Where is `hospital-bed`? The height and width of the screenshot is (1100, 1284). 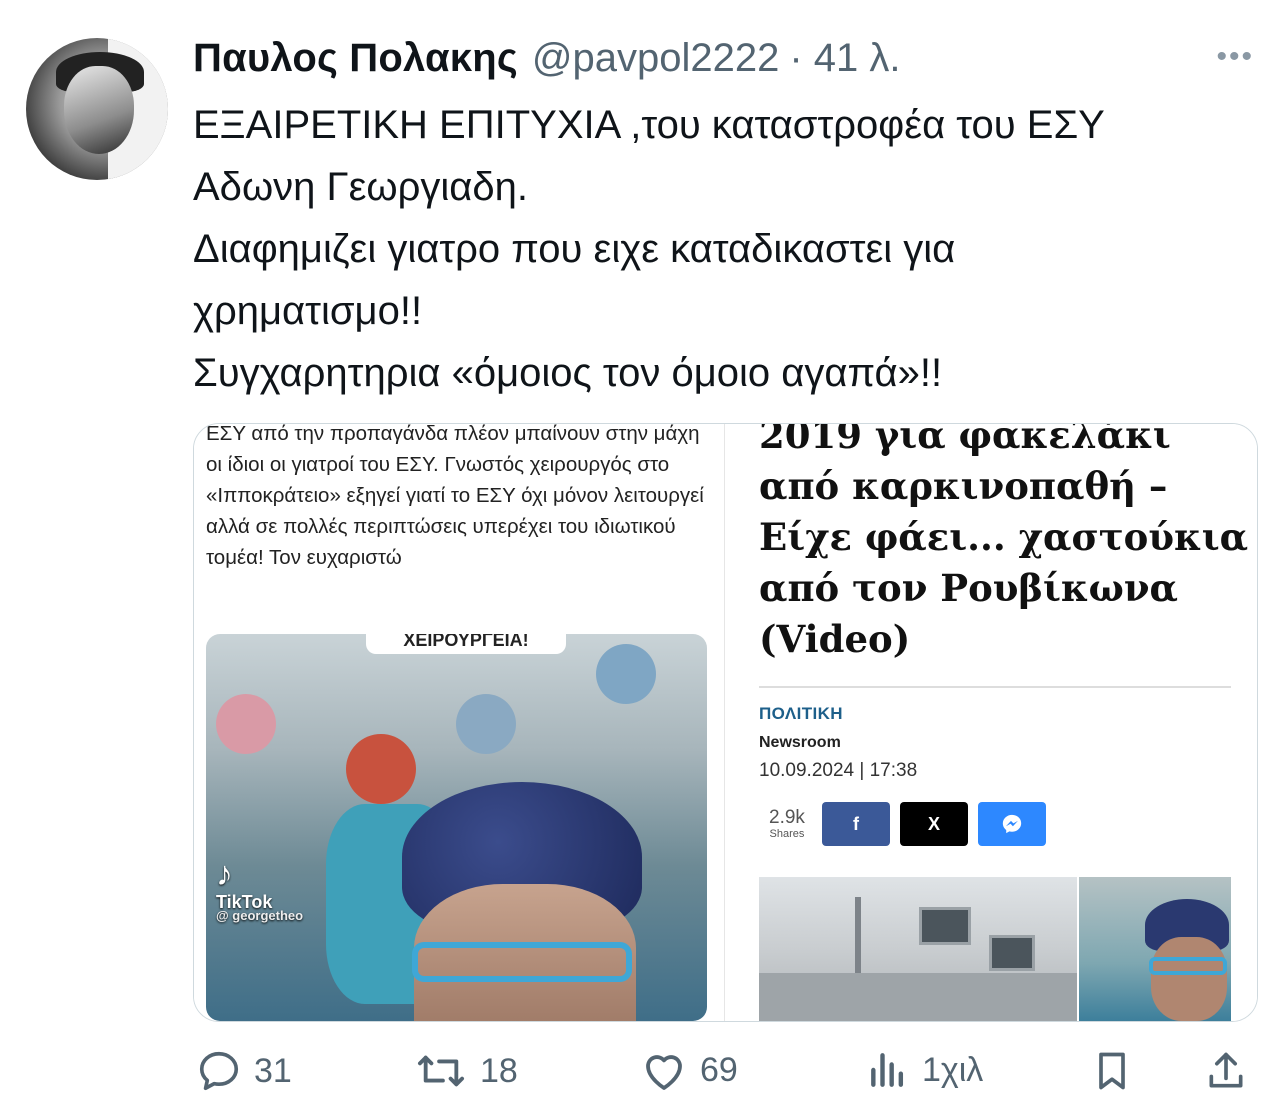
hospital-bed is located at coordinates (918, 997).